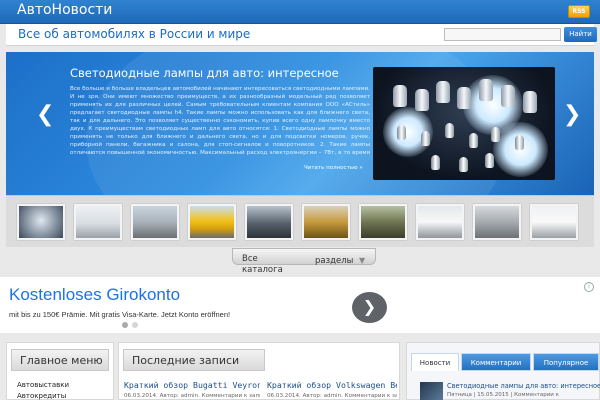 The width and height of the screenshot is (600, 400). Describe the element at coordinates (566, 362) in the screenshot. I see `tab-popular: Популярное` at that location.